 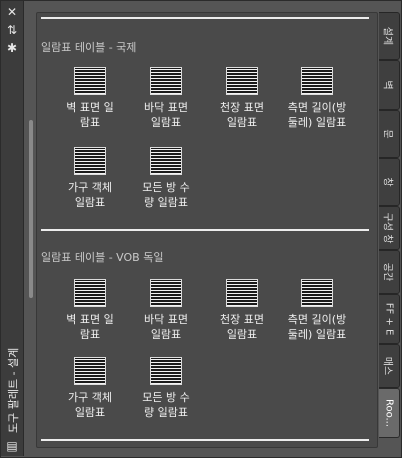 What do you see at coordinates (12, 12) in the screenshot?
I see `close-icon: ✕` at bounding box center [12, 12].